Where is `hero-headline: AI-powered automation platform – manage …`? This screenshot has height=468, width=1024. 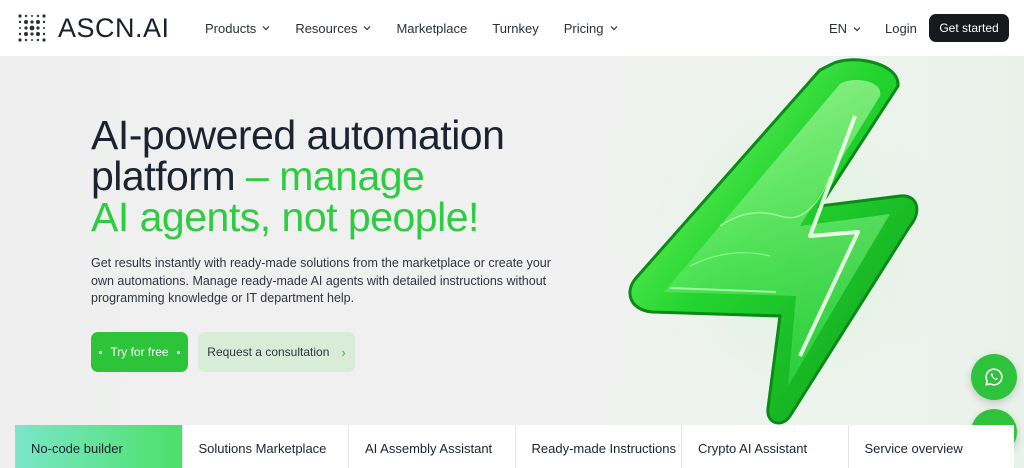
hero-headline: AI-powered automation platform – manage … is located at coordinates (298, 176).